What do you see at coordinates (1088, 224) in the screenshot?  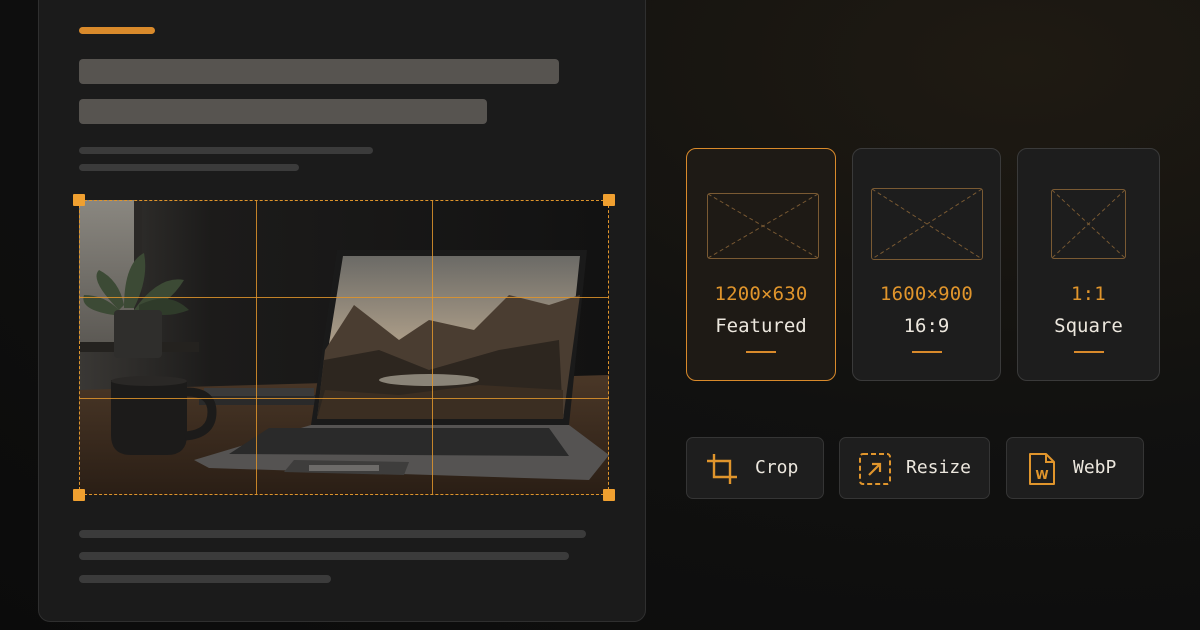 I see `square-frame-icon` at bounding box center [1088, 224].